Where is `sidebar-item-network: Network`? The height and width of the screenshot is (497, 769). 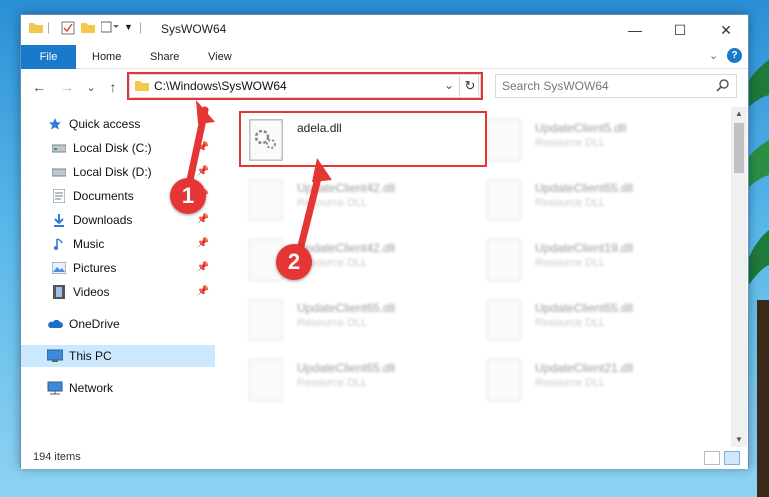 sidebar-item-network: Network is located at coordinates (118, 388).